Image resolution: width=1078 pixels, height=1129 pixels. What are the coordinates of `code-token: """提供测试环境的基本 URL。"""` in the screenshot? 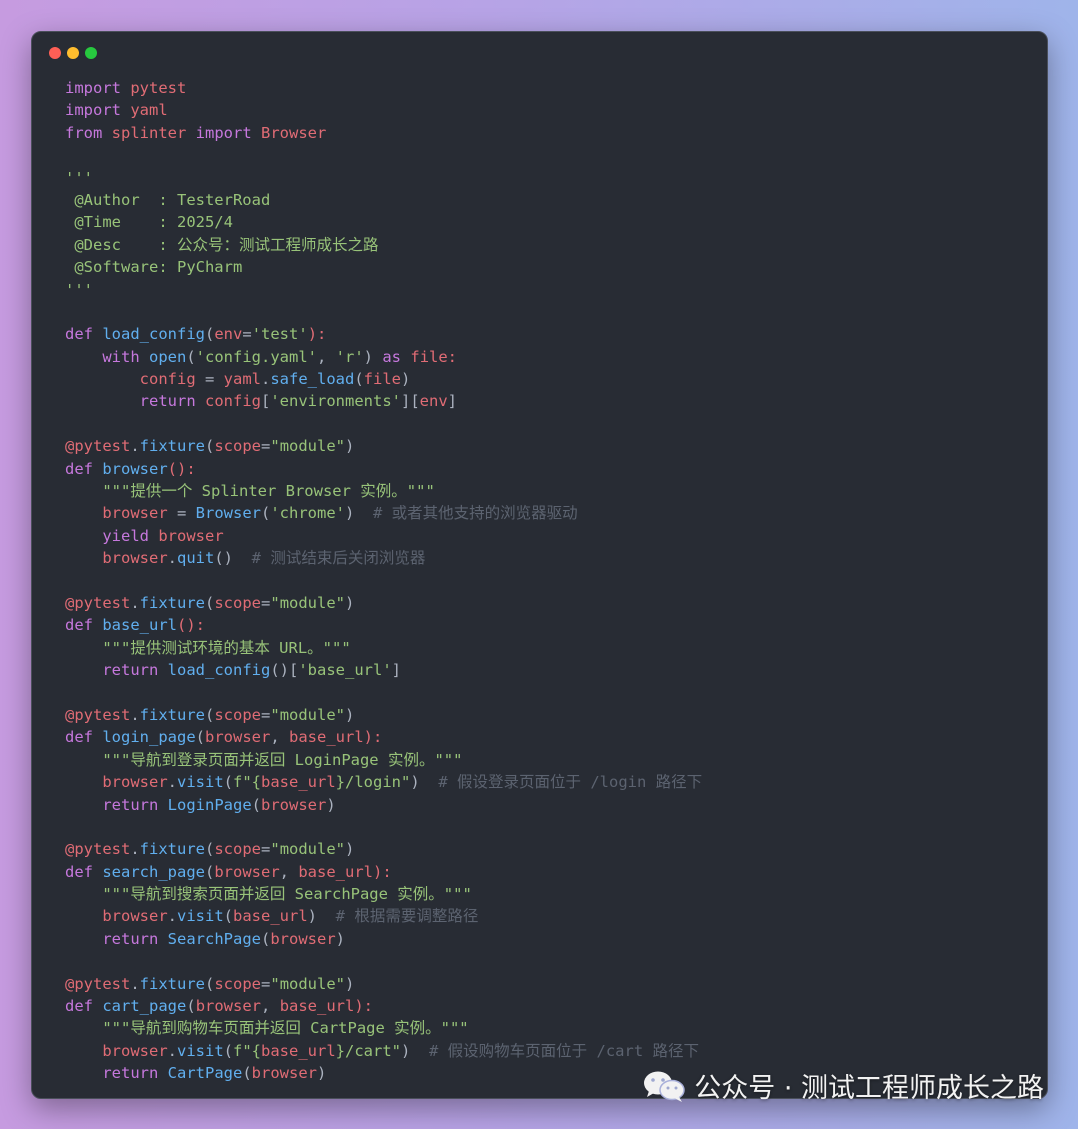 It's located at (226, 647).